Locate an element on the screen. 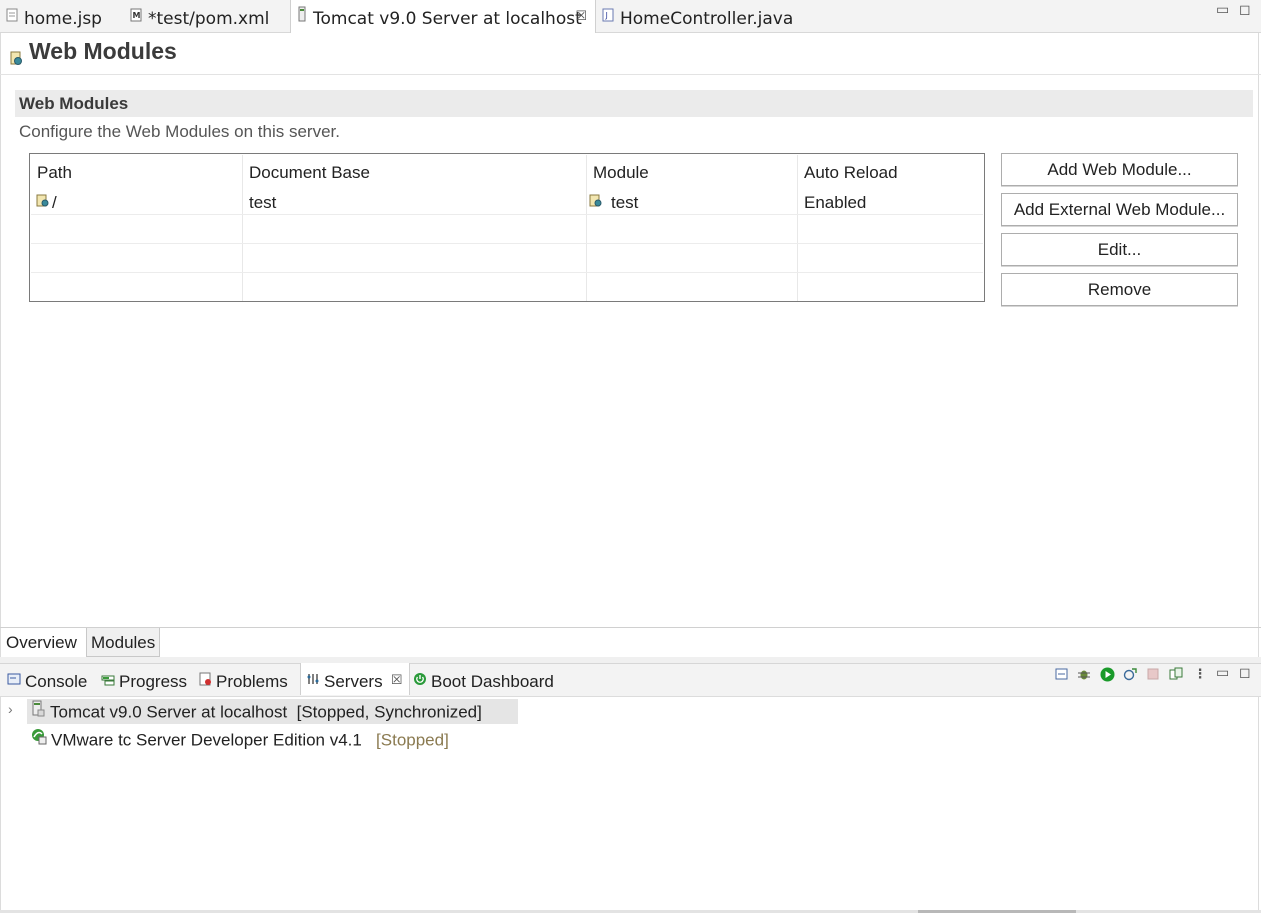 The width and height of the screenshot is (1261, 913). tab-progress: Progress is located at coordinates (144, 679).